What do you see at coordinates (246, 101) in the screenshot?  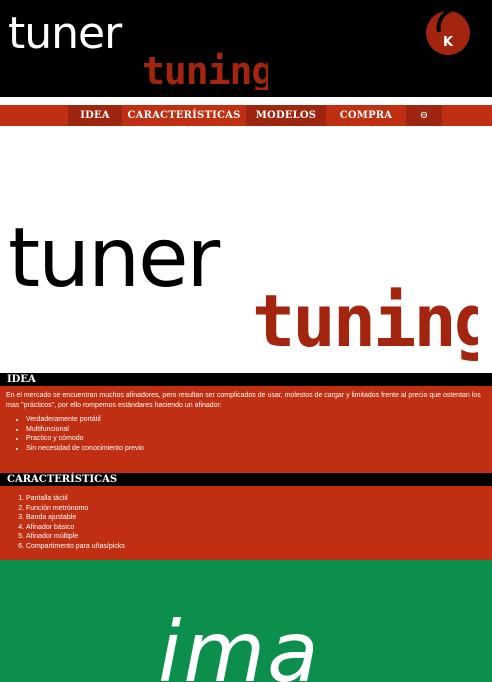 I see `header-divider` at bounding box center [246, 101].